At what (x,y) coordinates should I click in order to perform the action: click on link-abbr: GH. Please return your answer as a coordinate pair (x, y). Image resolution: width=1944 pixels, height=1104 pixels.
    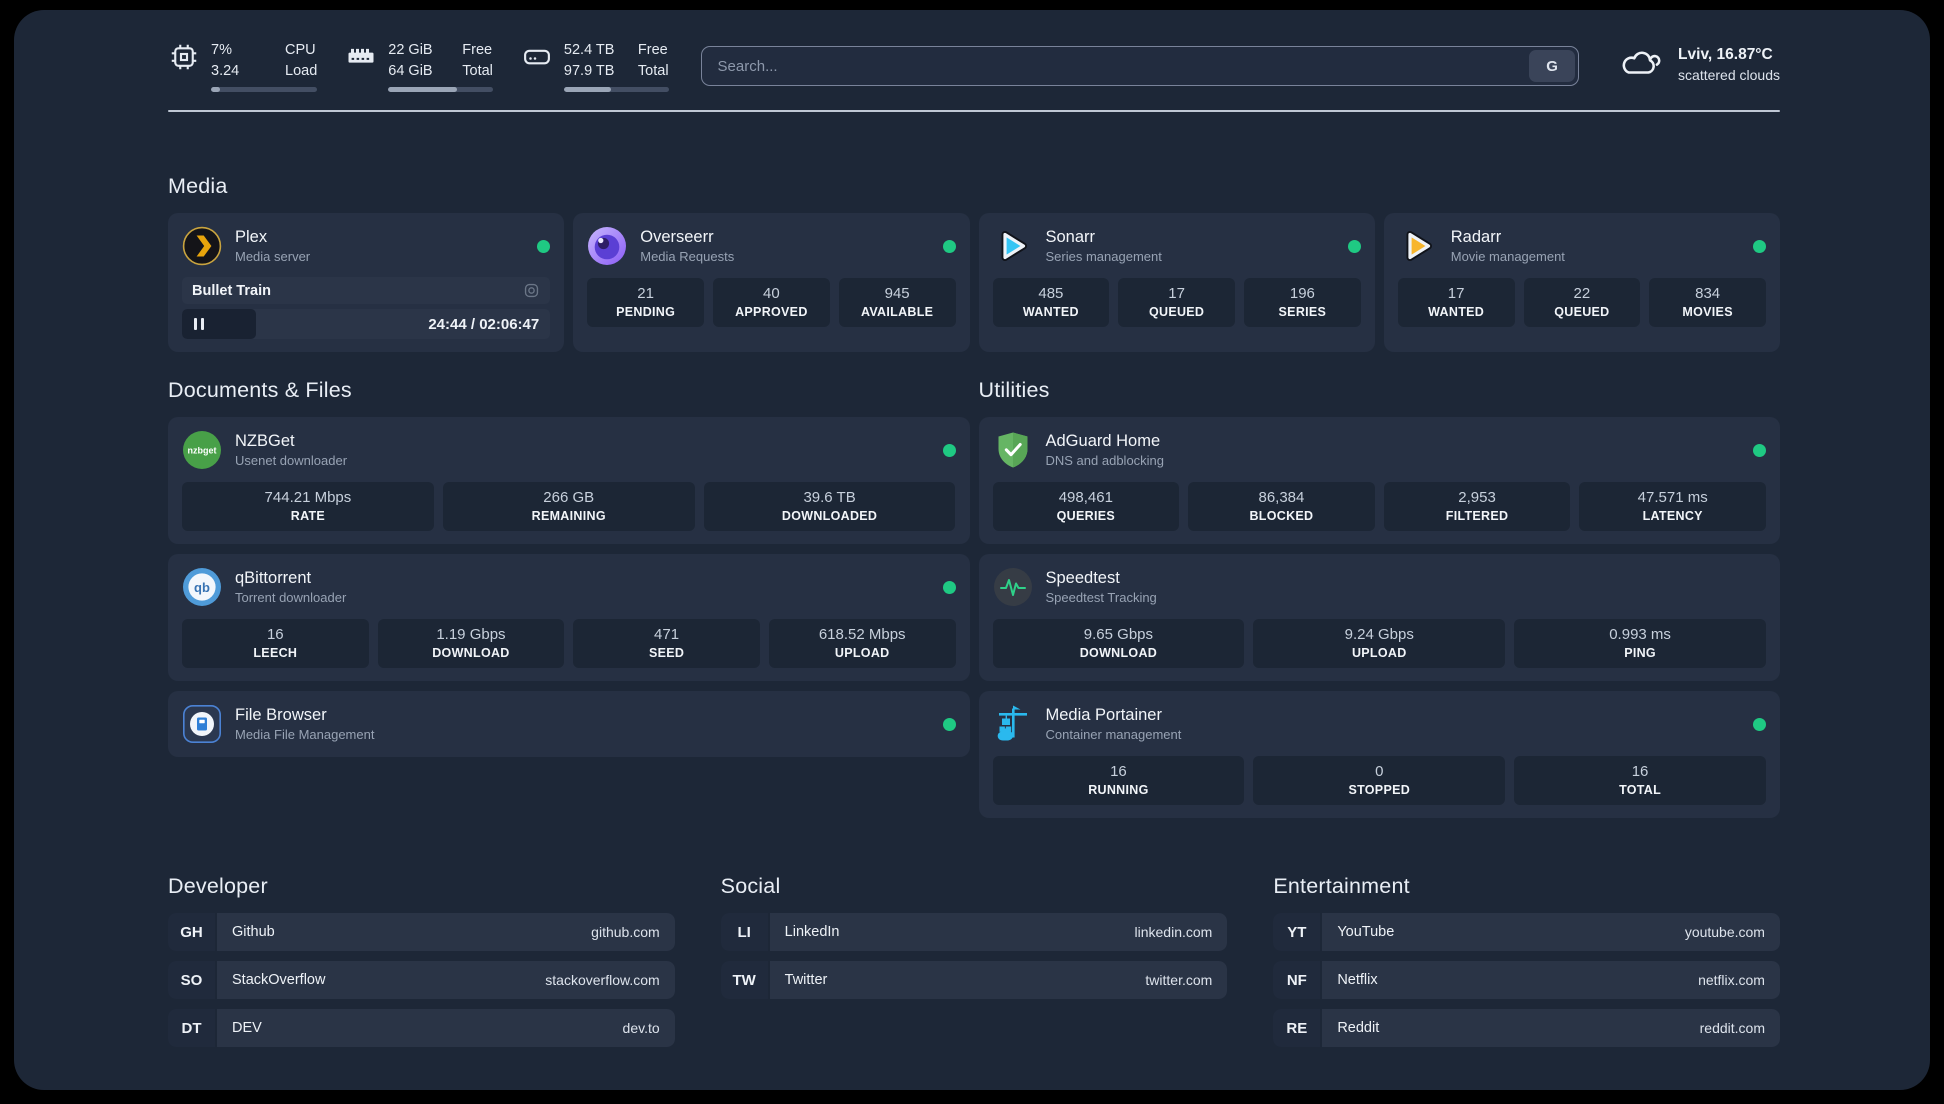
    Looking at the image, I should click on (191, 932).